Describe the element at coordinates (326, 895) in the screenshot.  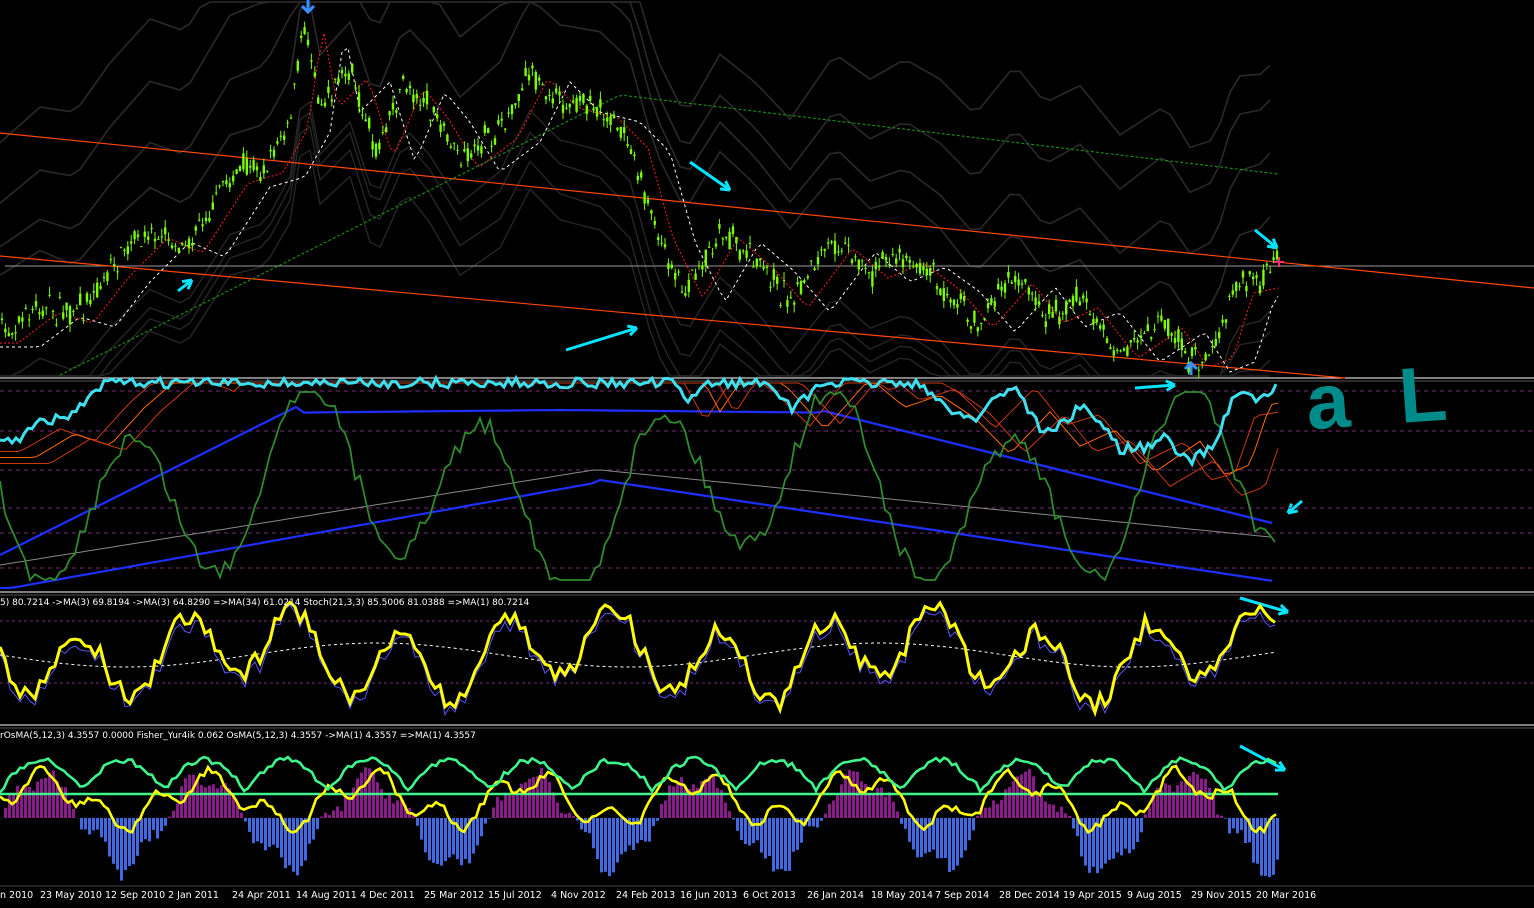
I see `date-label: 14 Aug 2011` at that location.